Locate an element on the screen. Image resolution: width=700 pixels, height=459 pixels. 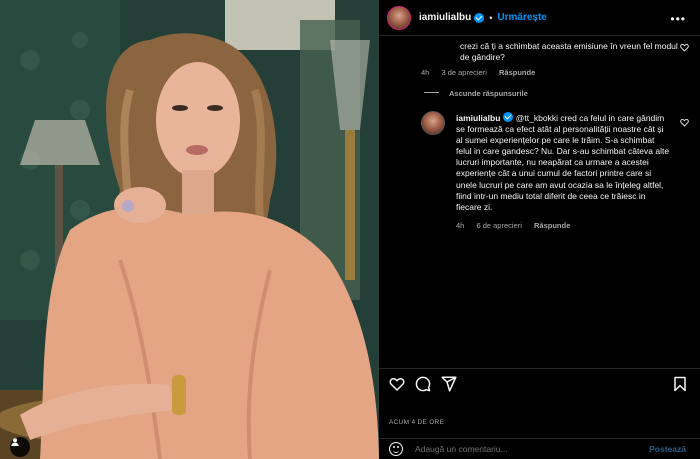
reply-meta: 4h 6 de aprecieri Răspunde is located at coordinates (518, 225).